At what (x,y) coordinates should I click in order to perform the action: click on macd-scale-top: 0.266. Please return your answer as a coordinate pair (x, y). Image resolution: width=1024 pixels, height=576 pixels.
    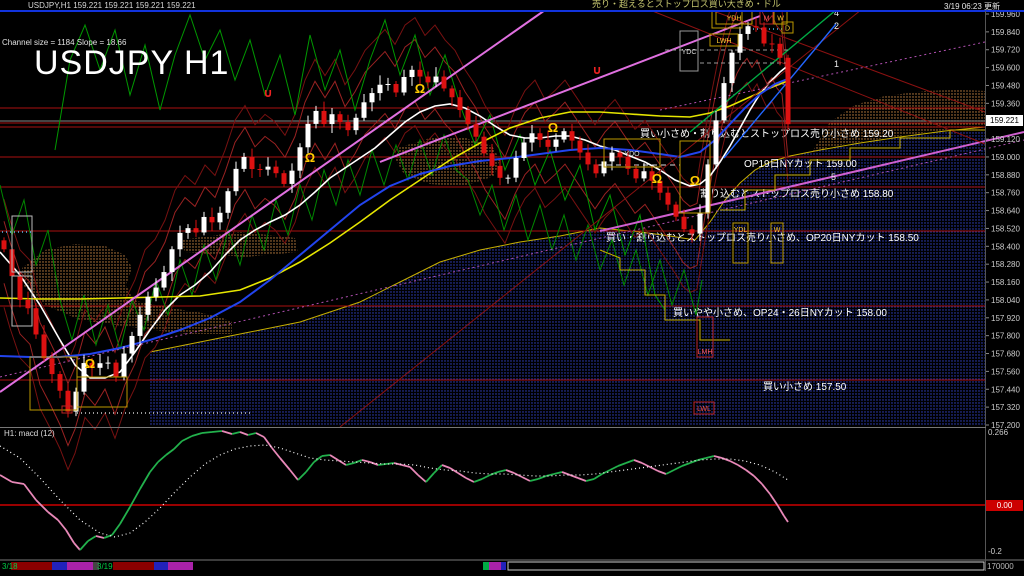
    Looking at the image, I should click on (998, 432).